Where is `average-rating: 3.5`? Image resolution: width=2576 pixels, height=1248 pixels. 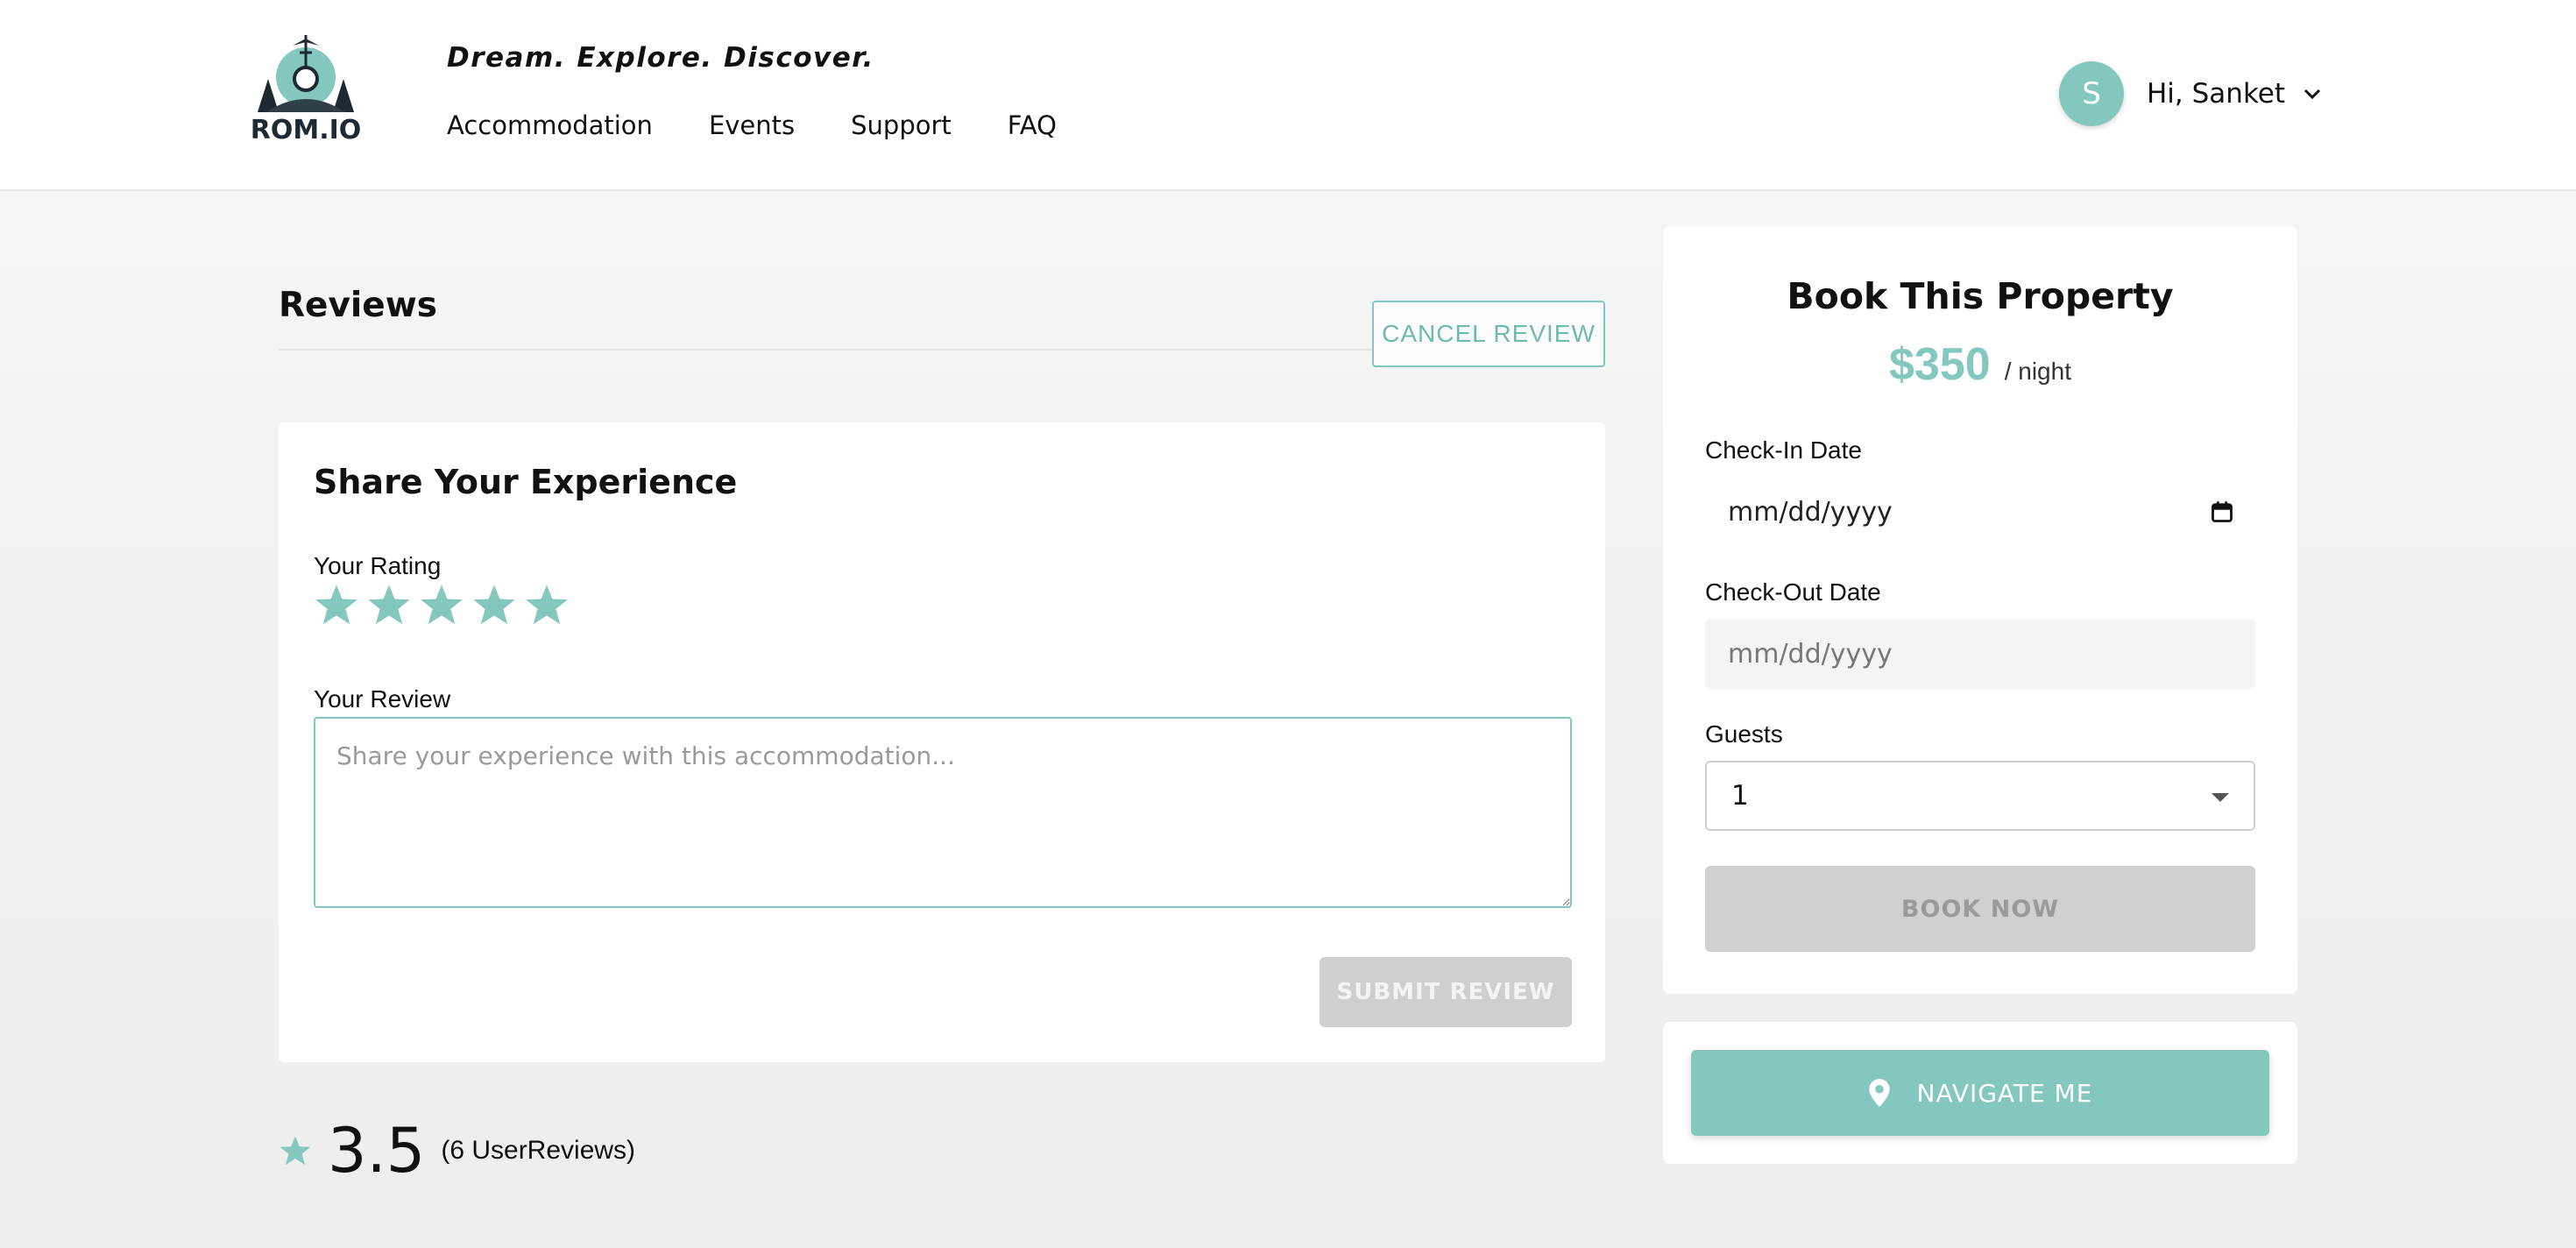
average-rating: 3.5 is located at coordinates (377, 1151).